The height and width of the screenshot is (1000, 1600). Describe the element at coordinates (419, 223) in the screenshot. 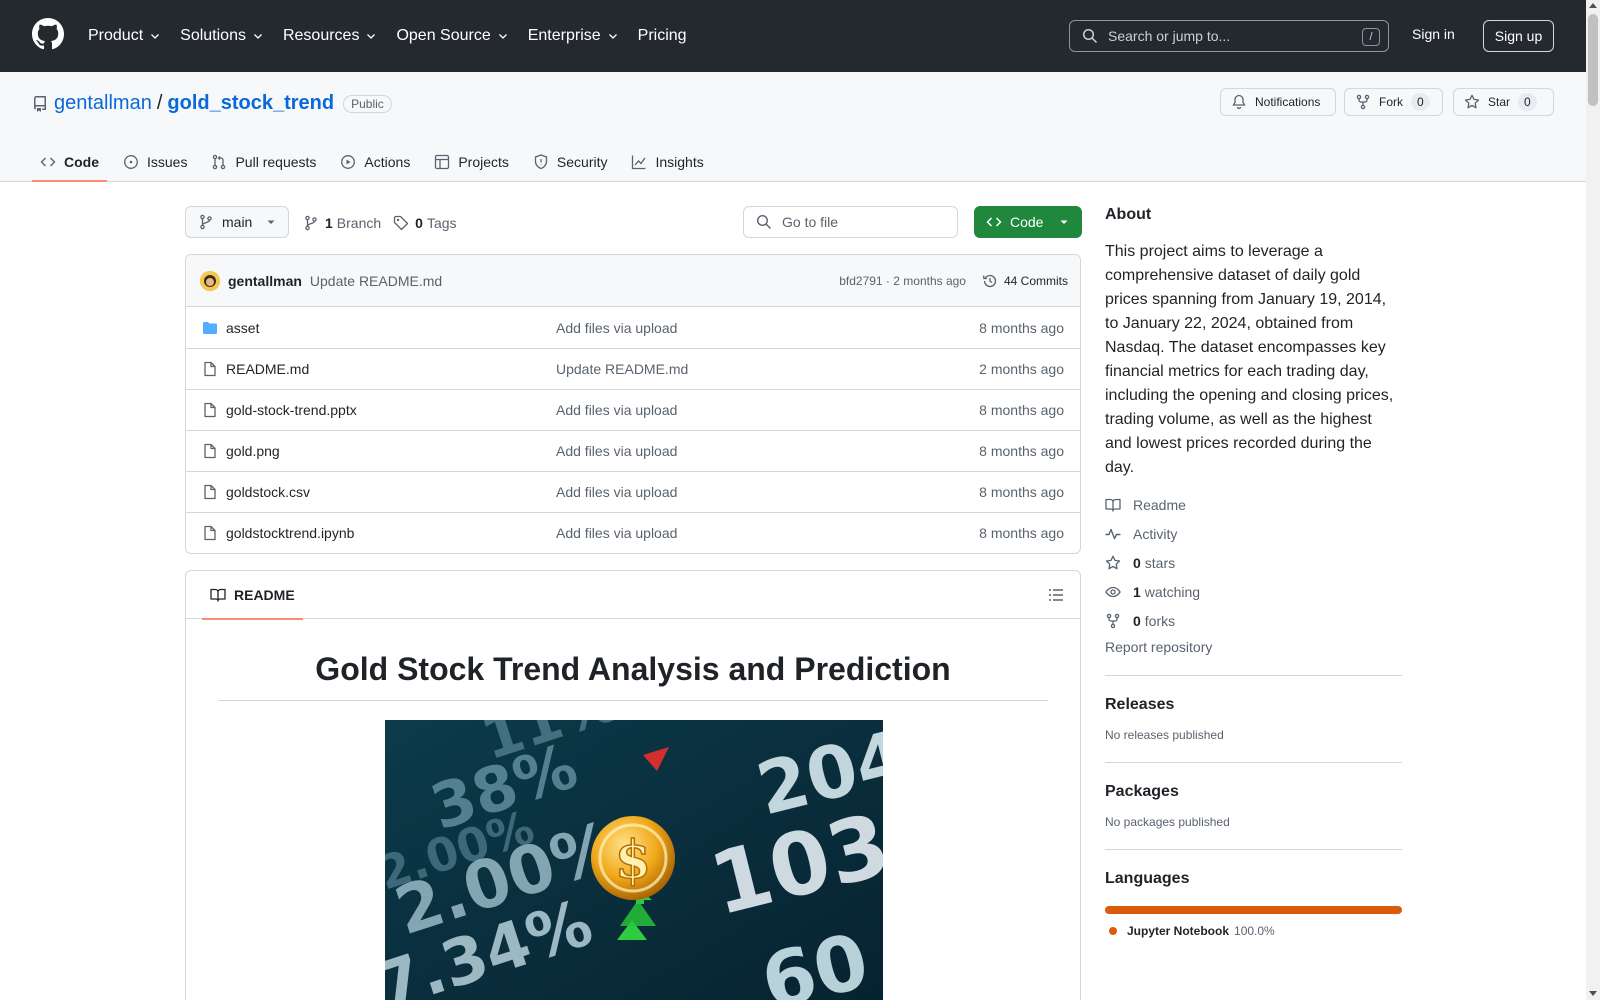

I see `tag-count: 0` at that location.